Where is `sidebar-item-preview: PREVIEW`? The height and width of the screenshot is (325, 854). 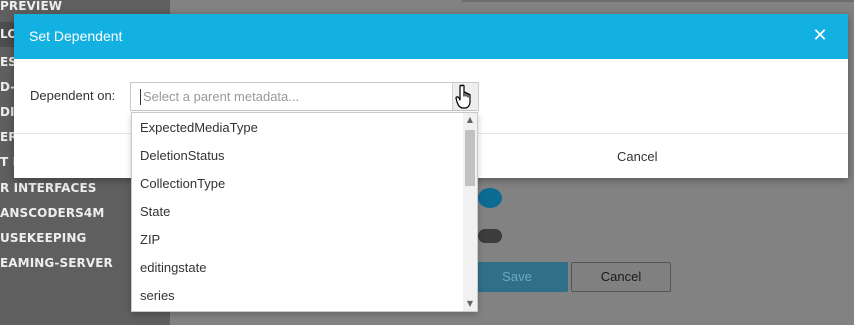
sidebar-item-preview: PREVIEW is located at coordinates (31, 6).